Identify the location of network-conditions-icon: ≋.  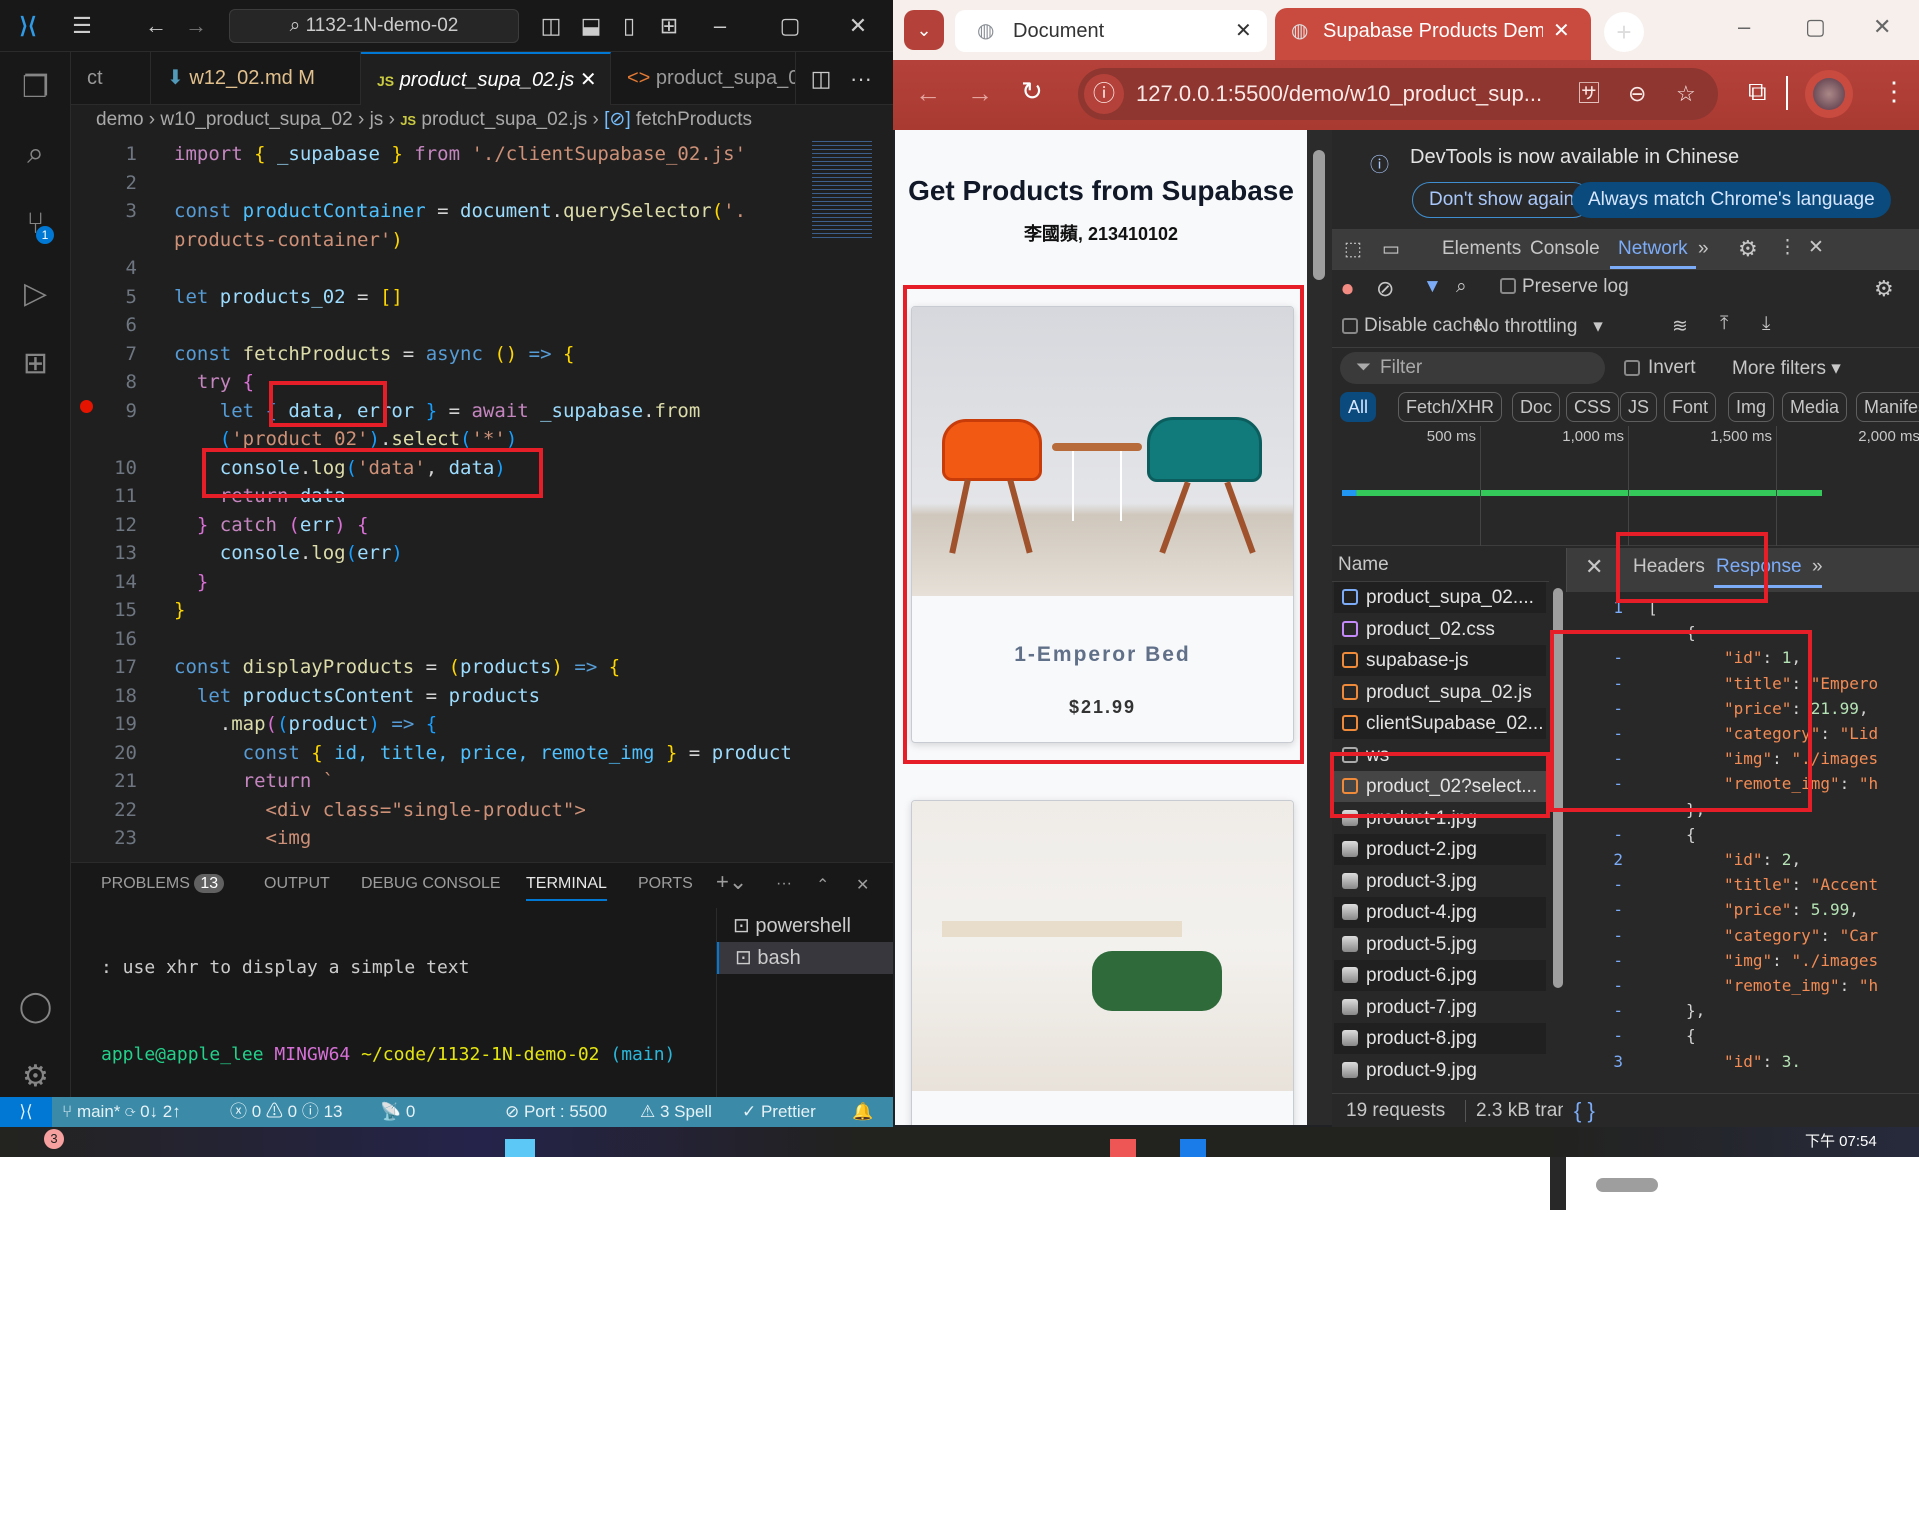
(1680, 326).